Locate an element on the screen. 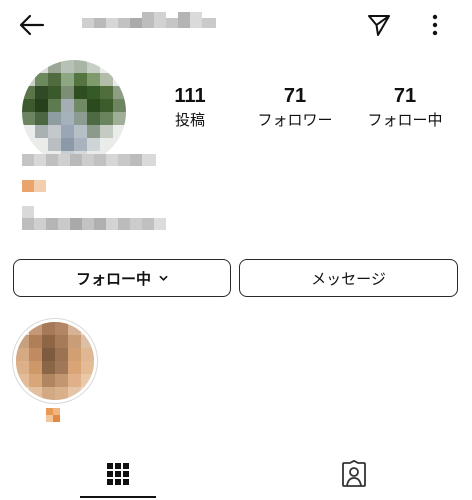 This screenshot has height=500, width=472. direct-message-button is located at coordinates (379, 25).